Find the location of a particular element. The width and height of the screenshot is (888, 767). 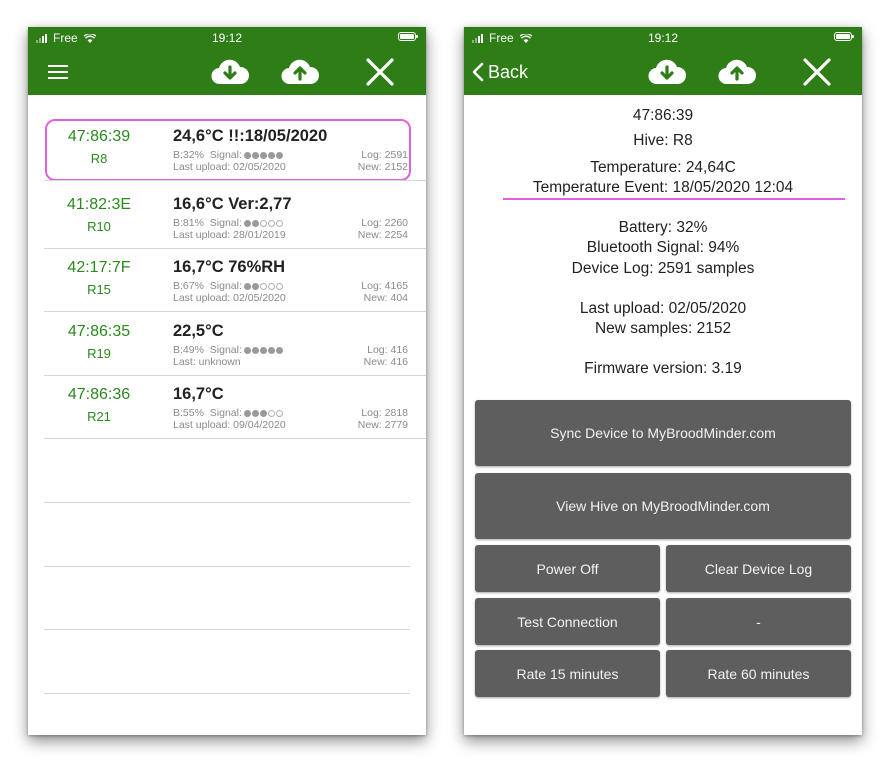

device-id: 47:86:35 is located at coordinates (99, 331).